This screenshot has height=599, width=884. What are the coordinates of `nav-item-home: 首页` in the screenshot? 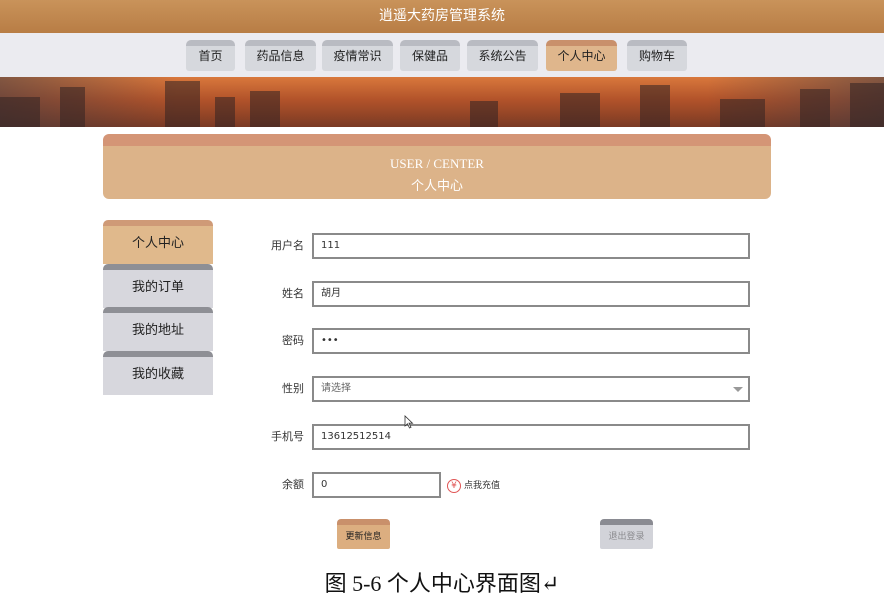 It's located at (210, 55).